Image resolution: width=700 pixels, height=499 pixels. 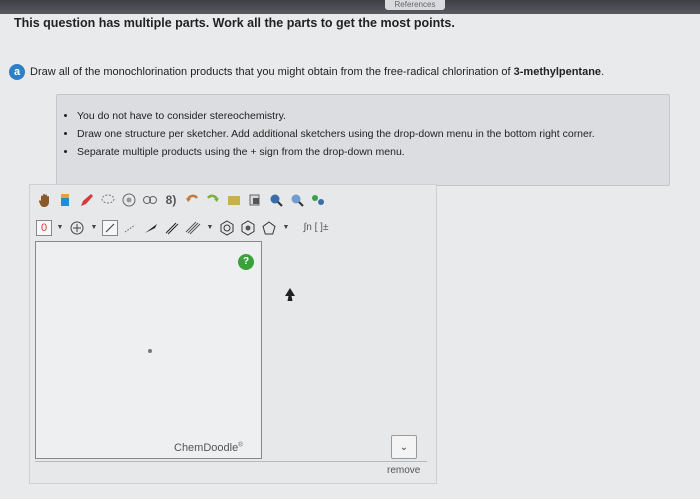 What do you see at coordinates (234, 200) in the screenshot?
I see `clean-icon` at bounding box center [234, 200].